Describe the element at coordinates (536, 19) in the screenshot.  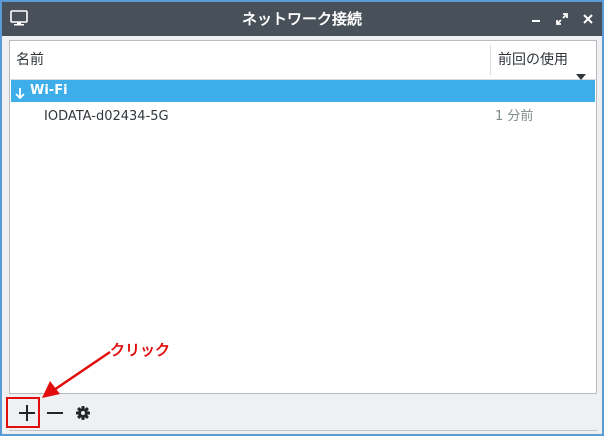
I see `minimize-icon` at that location.